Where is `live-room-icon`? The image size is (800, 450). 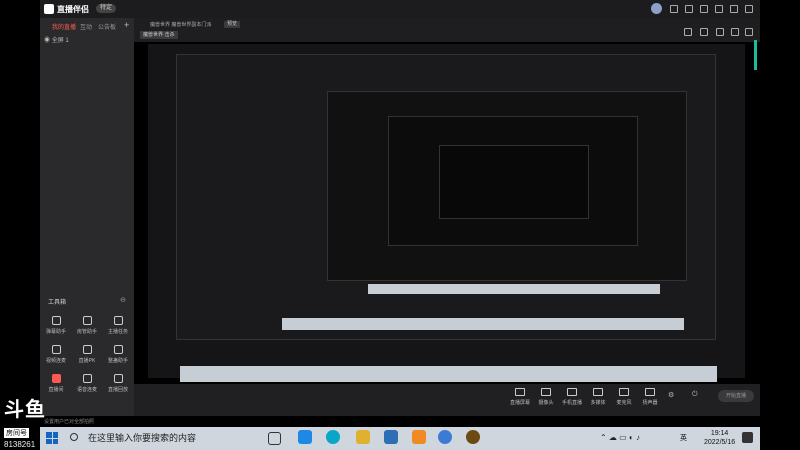
live-room-icon is located at coordinates (56, 378).